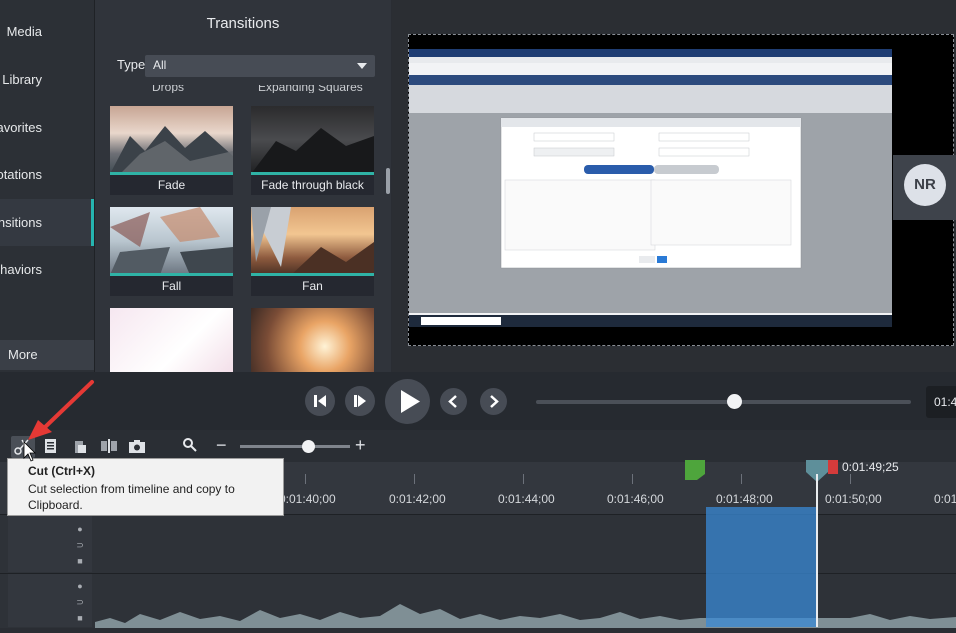 This screenshot has height=633, width=956. I want to click on avatar: NR, so click(925, 185).